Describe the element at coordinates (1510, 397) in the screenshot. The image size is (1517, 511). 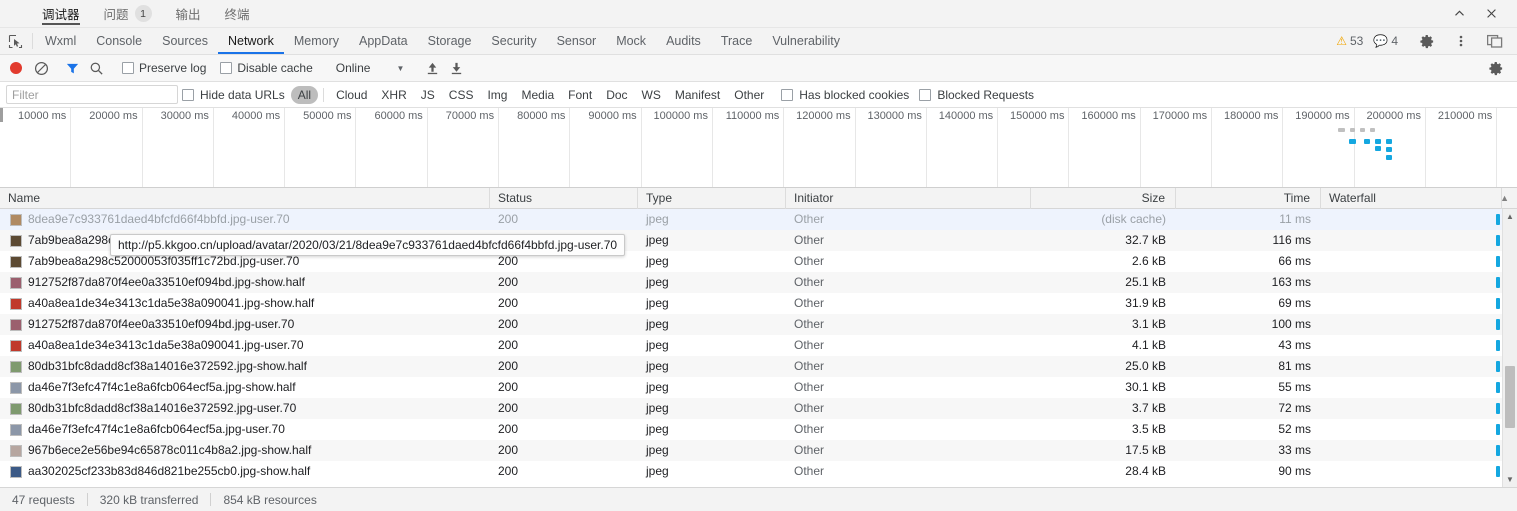
I see `scrollbar-thumb` at that location.